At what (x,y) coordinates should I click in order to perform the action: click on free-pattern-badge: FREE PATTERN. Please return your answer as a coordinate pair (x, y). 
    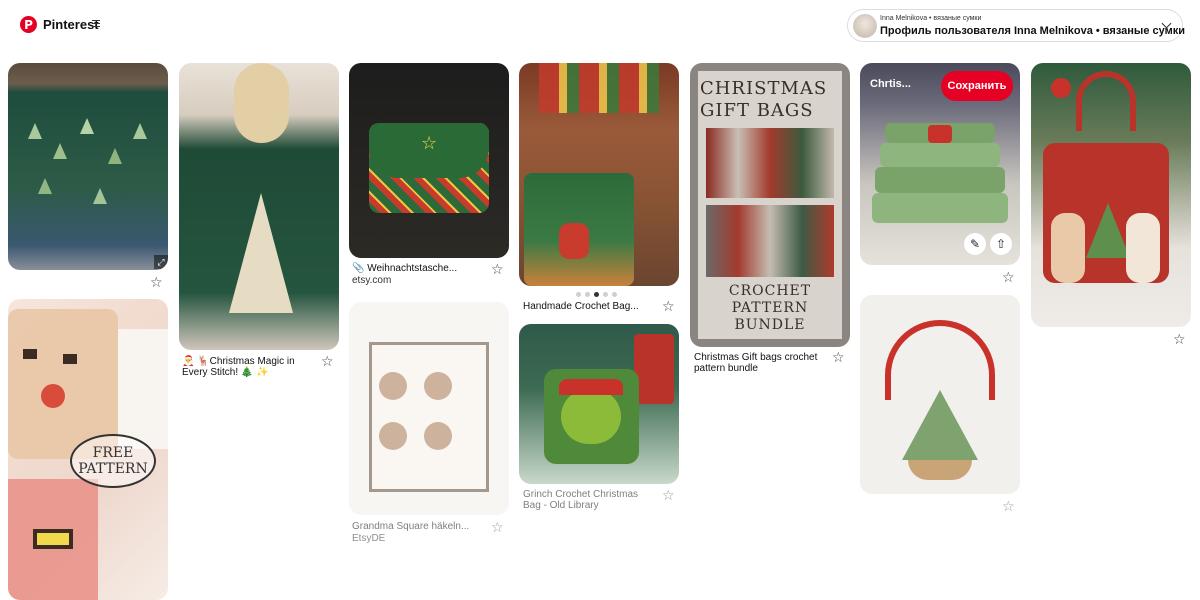
    Looking at the image, I should click on (113, 461).